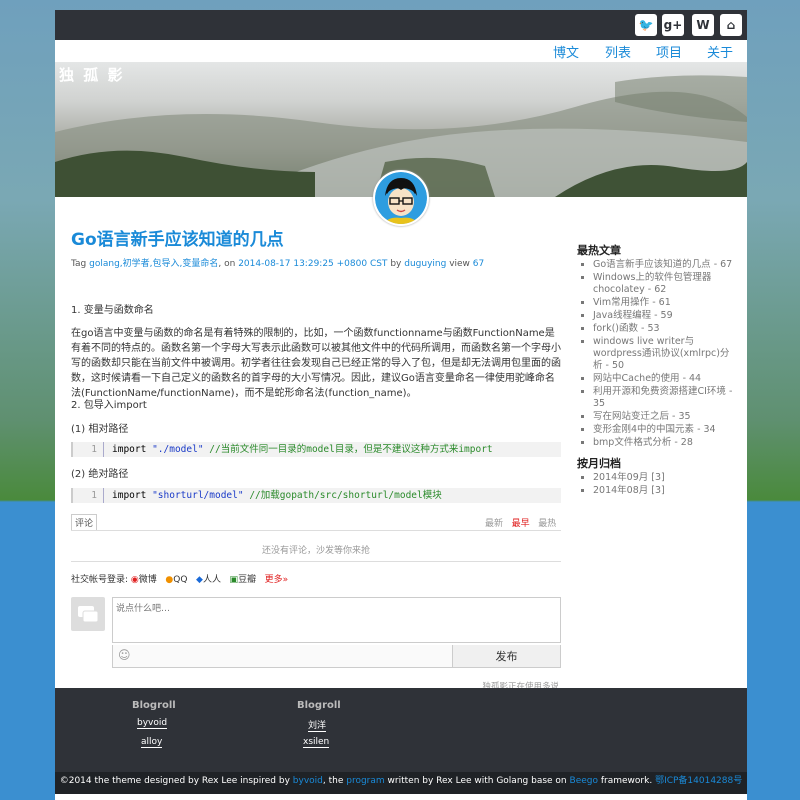  Describe the element at coordinates (312, 264) in the screenshot. I see `post-date: 2014-08-17 13:29:25 +0800 CST` at that location.